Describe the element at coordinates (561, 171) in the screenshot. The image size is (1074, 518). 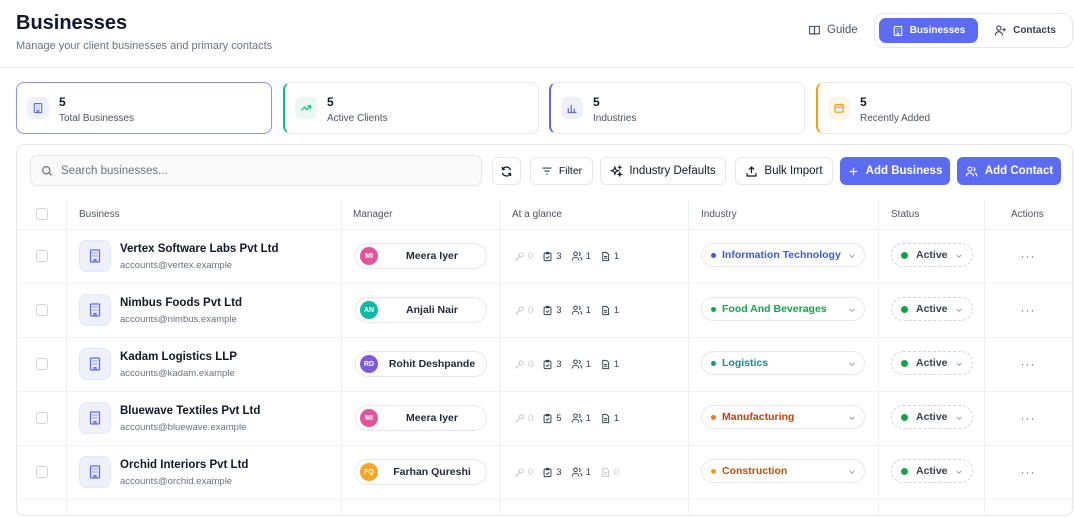
I see `filter-button: Filter` at that location.